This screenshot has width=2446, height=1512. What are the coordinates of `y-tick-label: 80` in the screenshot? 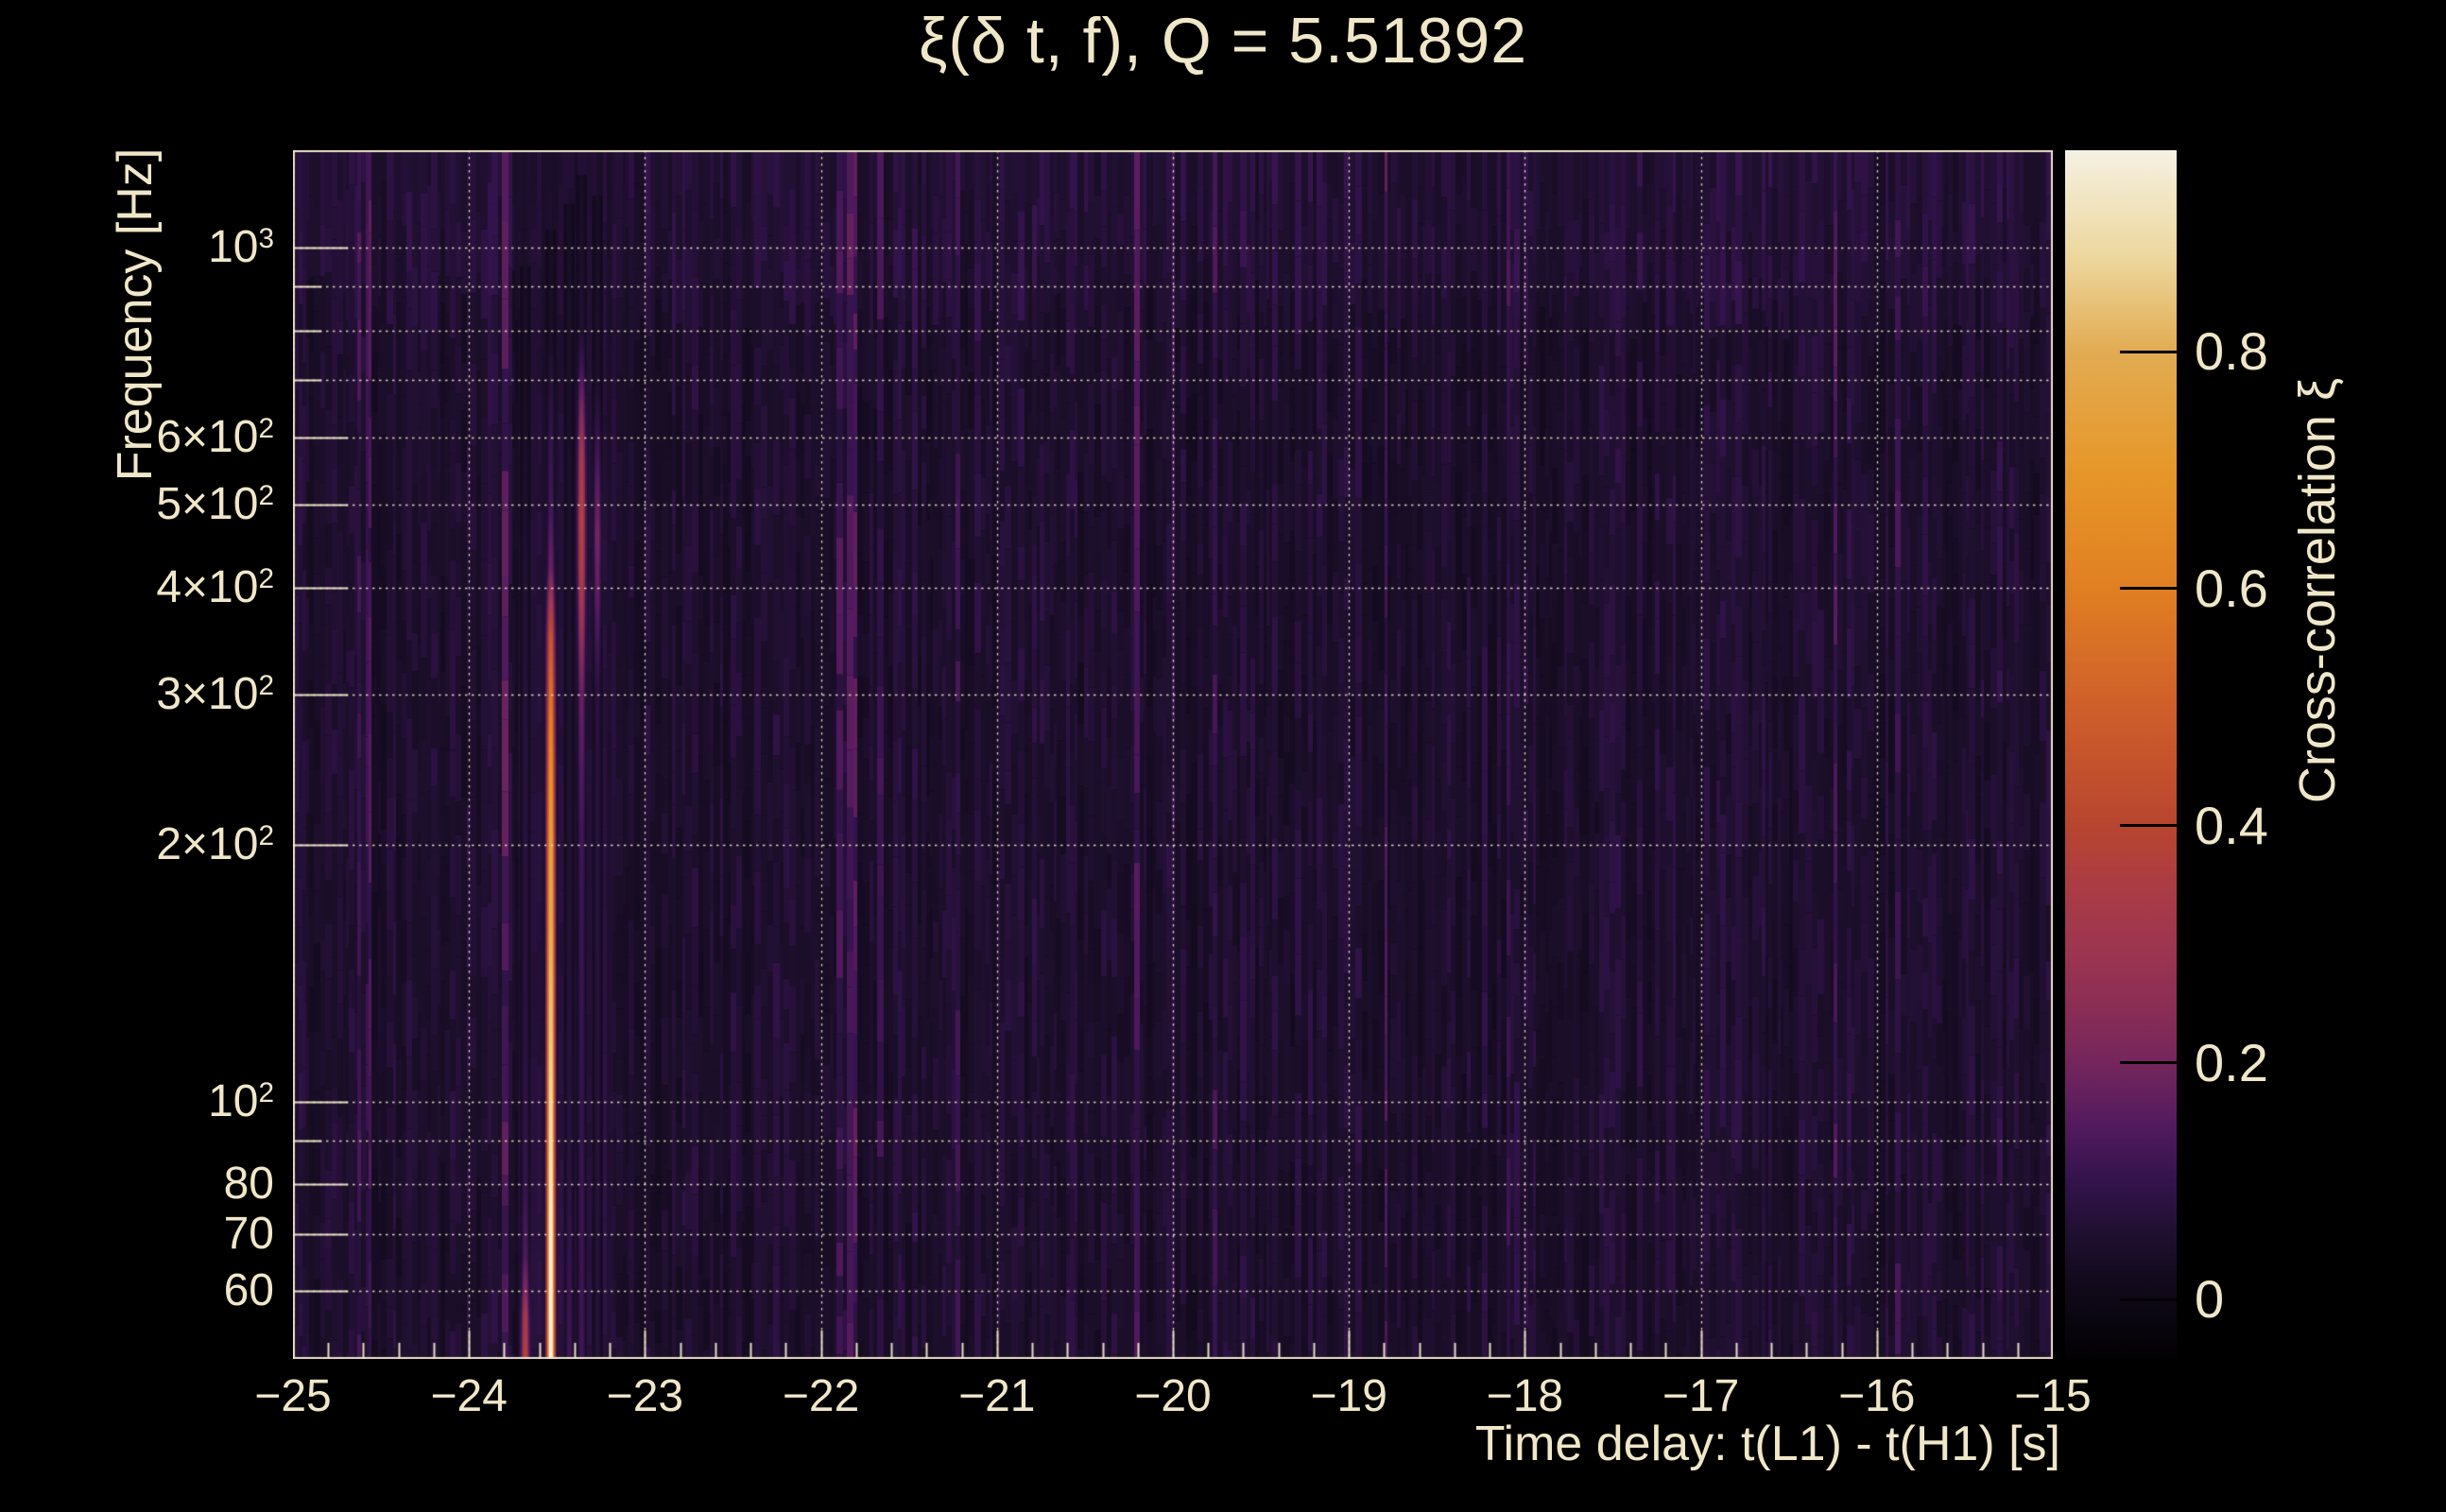 It's located at (249, 1184).